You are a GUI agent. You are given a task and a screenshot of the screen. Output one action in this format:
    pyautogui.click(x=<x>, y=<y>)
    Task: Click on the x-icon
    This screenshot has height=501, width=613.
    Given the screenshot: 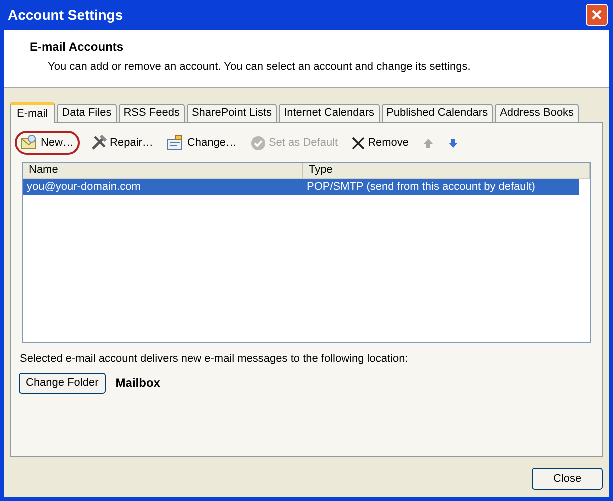 What is the action you would take?
    pyautogui.click(x=359, y=143)
    